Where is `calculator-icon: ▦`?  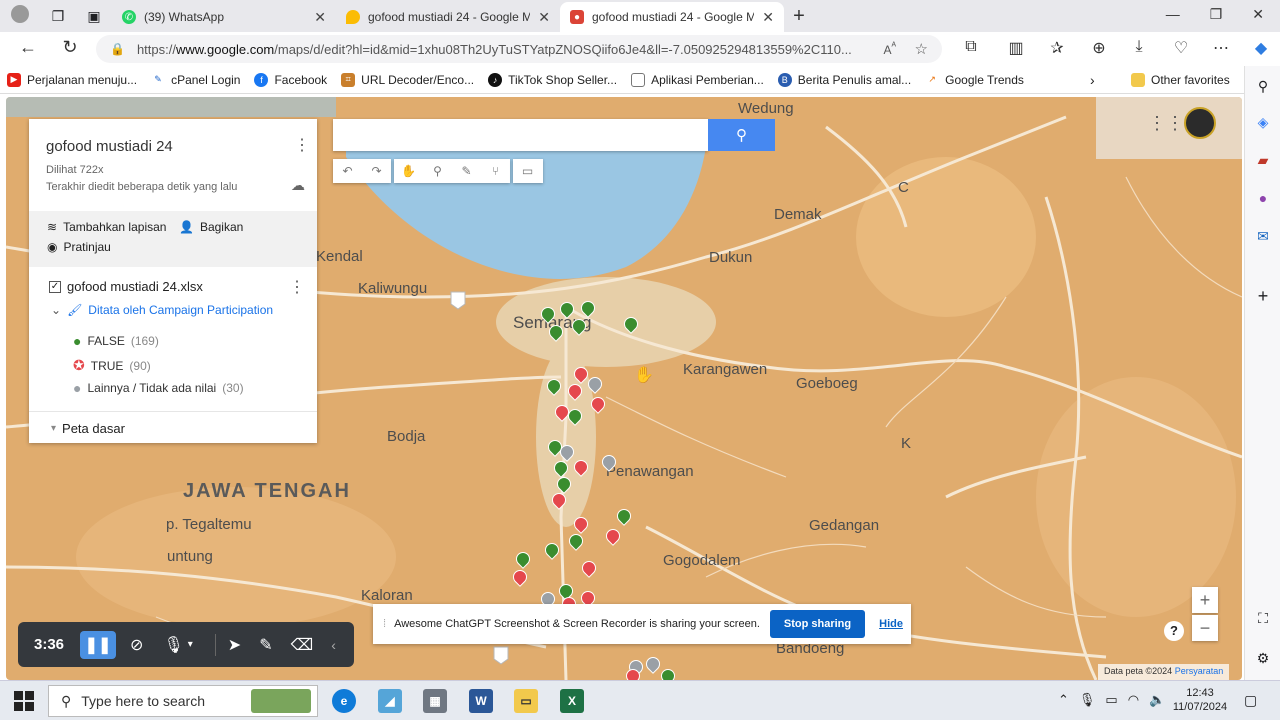 calculator-icon: ▦ is located at coordinates (435, 701).